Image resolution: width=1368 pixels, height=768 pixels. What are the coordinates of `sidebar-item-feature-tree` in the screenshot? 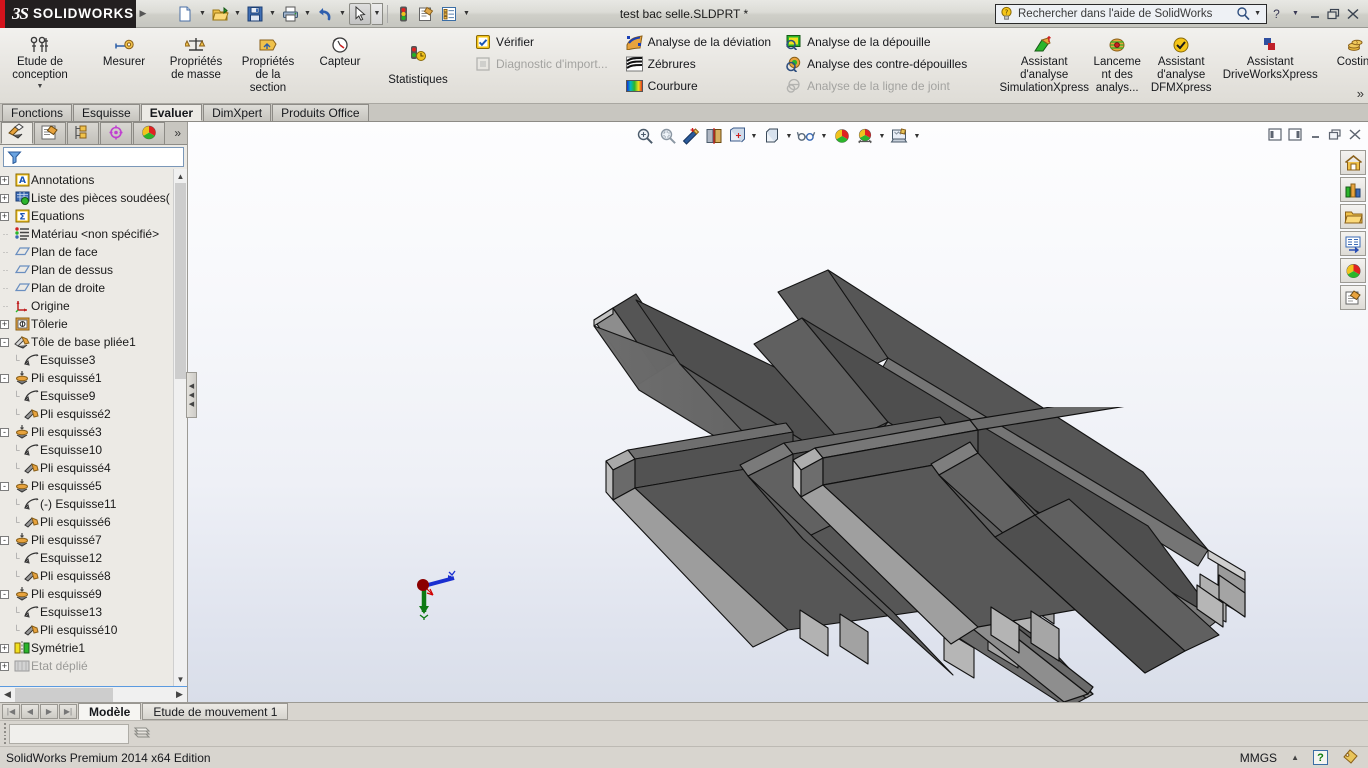 It's located at (17, 133).